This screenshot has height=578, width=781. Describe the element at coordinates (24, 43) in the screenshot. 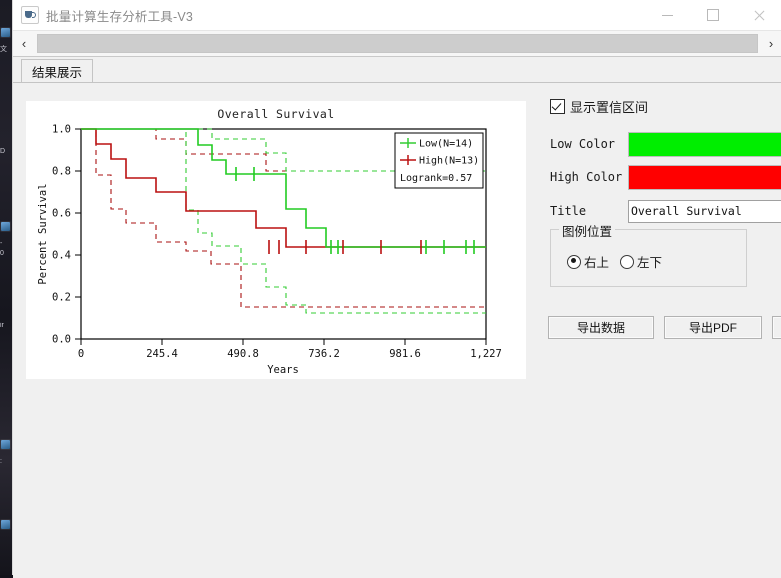

I see `scroll-left-chevron-icon: ‹` at that location.